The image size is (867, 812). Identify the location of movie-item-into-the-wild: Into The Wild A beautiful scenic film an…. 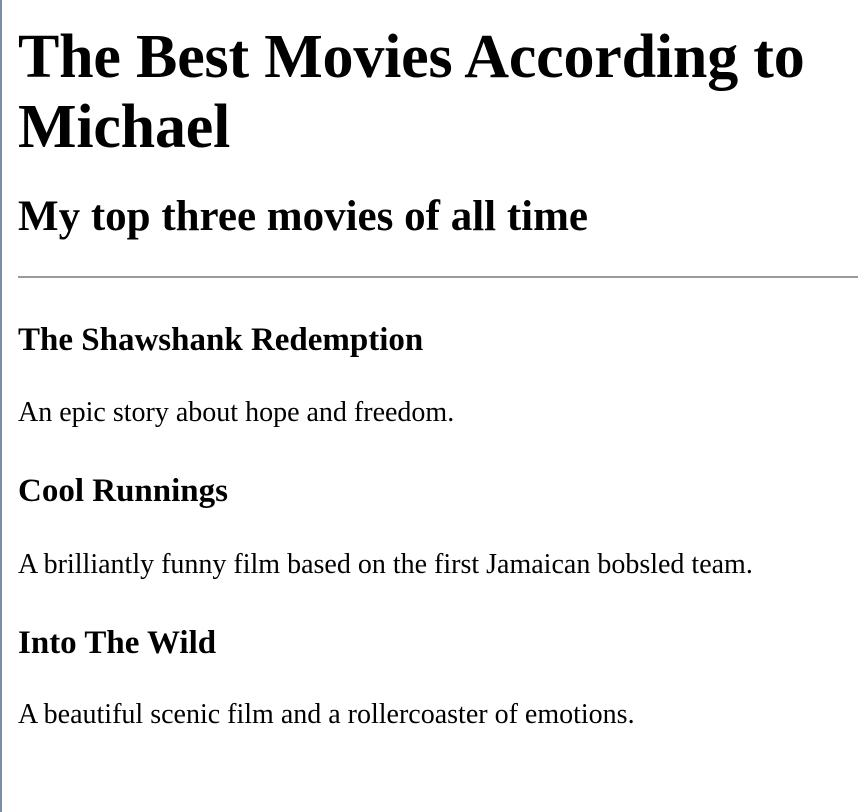
(438, 678).